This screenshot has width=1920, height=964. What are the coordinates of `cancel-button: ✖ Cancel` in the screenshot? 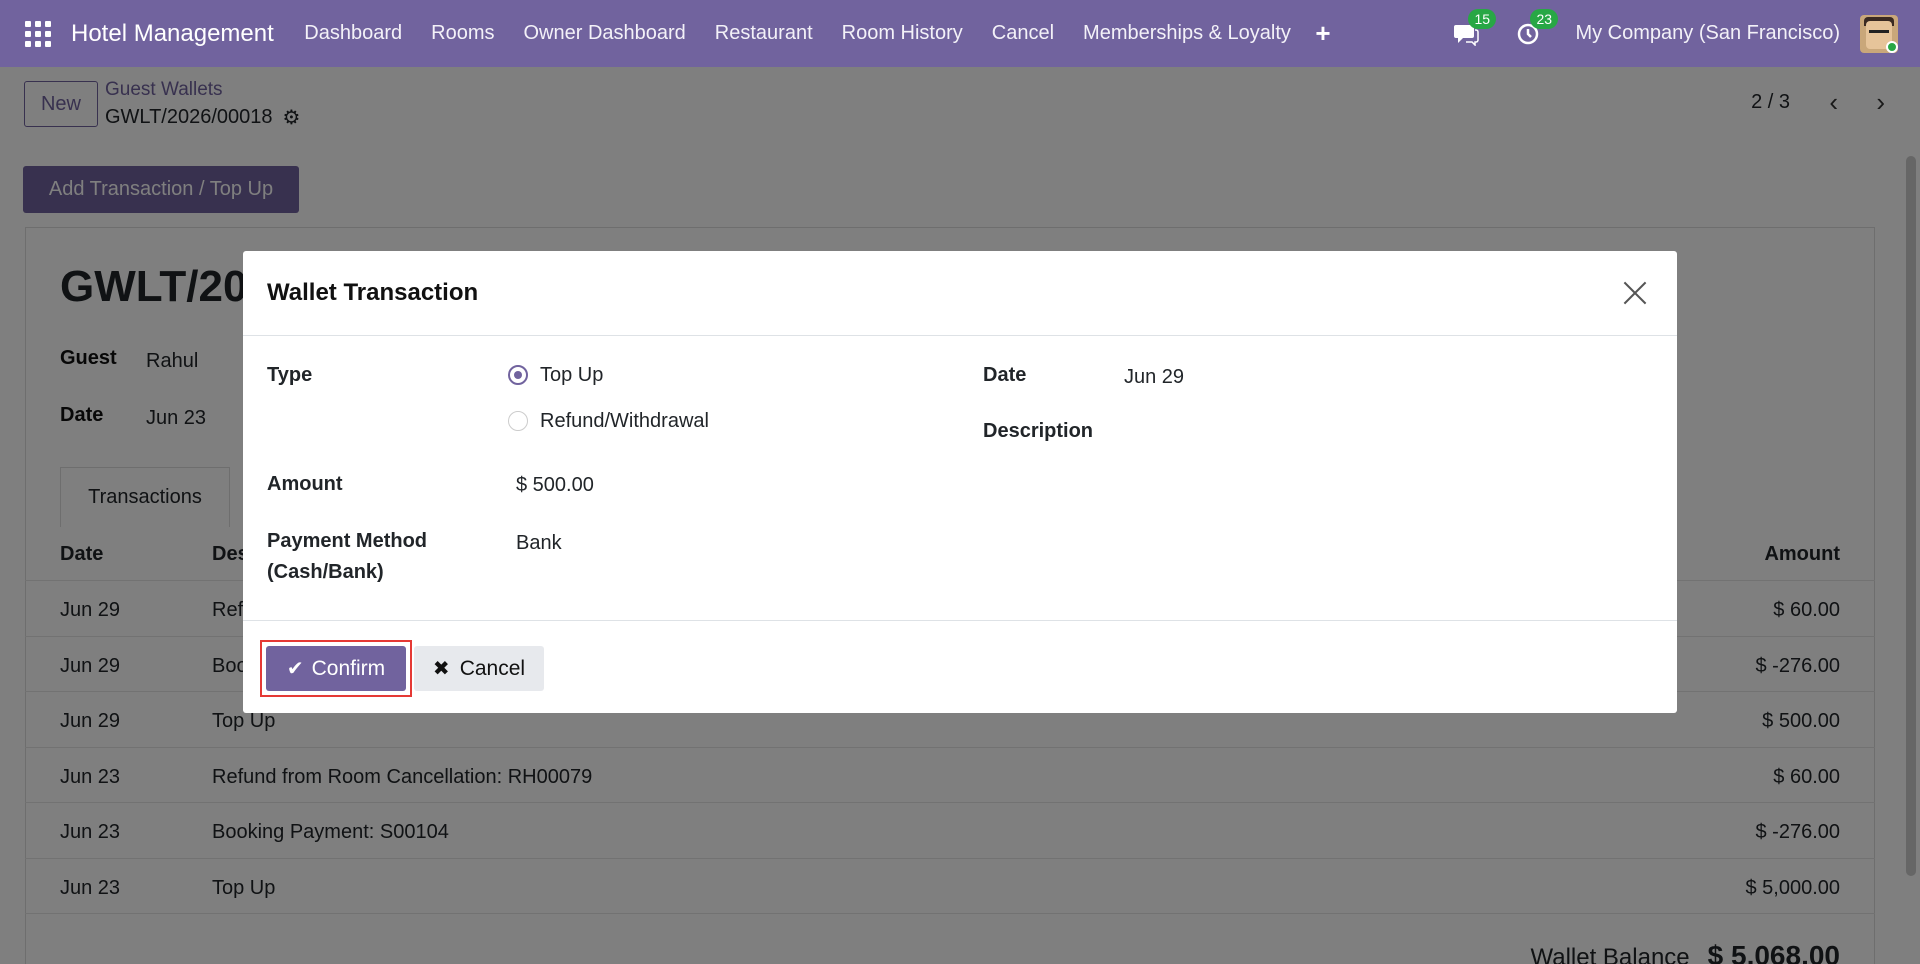 It's located at (479, 668).